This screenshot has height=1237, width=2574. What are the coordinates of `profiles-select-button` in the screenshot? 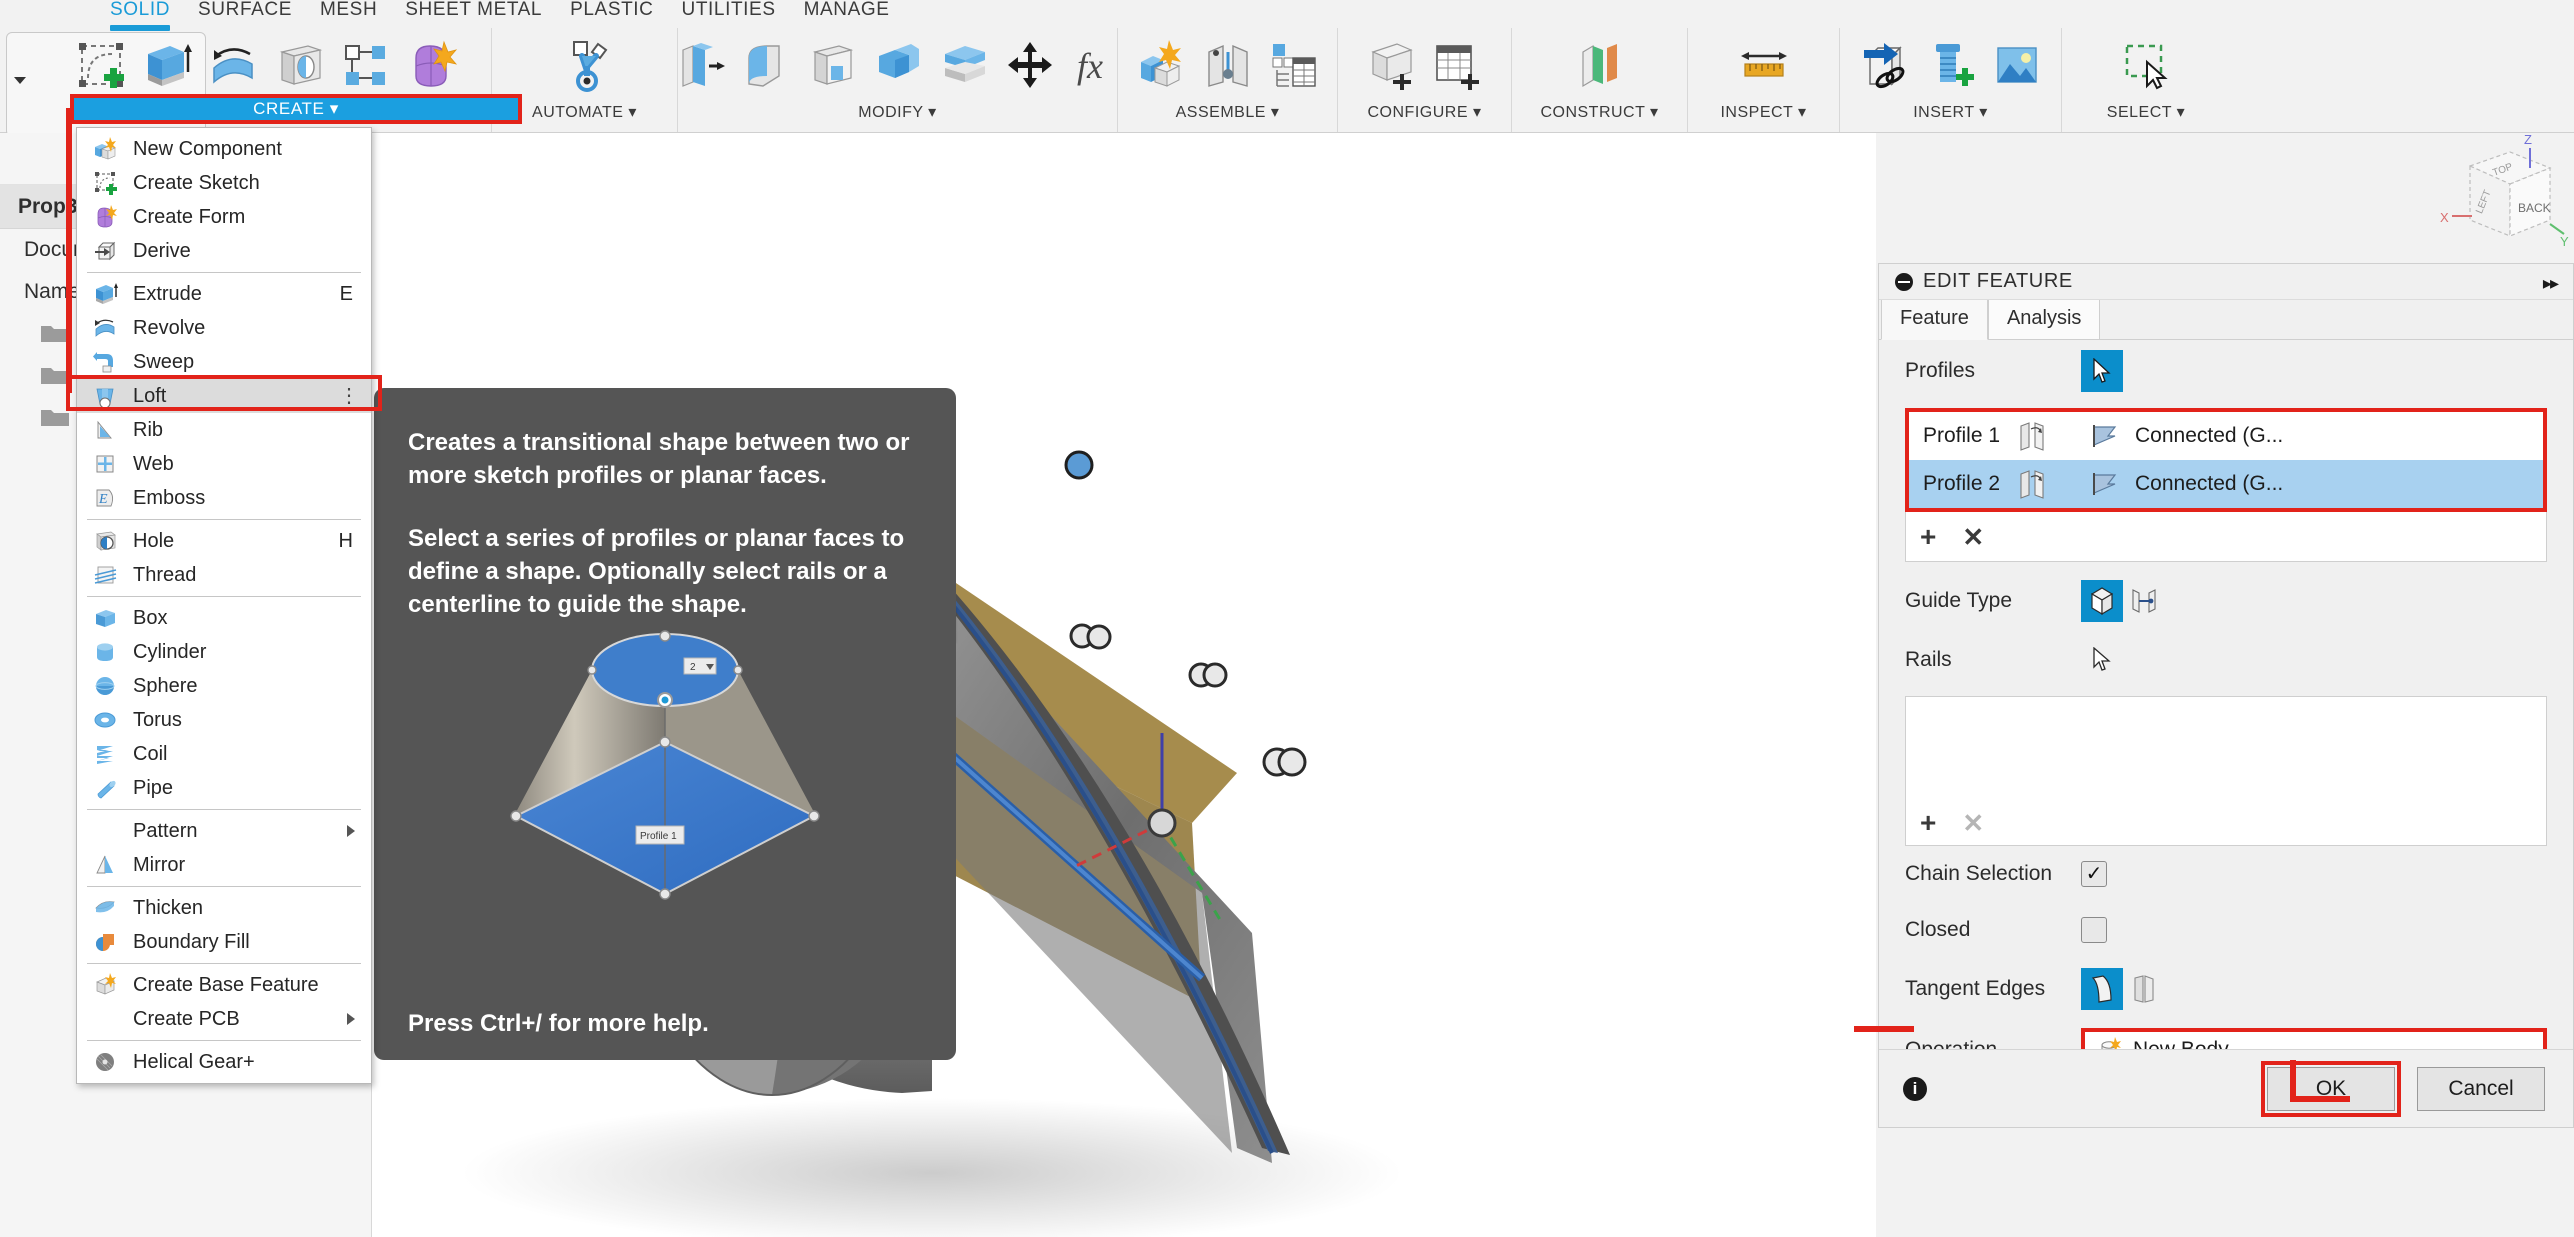 It's located at (2102, 371).